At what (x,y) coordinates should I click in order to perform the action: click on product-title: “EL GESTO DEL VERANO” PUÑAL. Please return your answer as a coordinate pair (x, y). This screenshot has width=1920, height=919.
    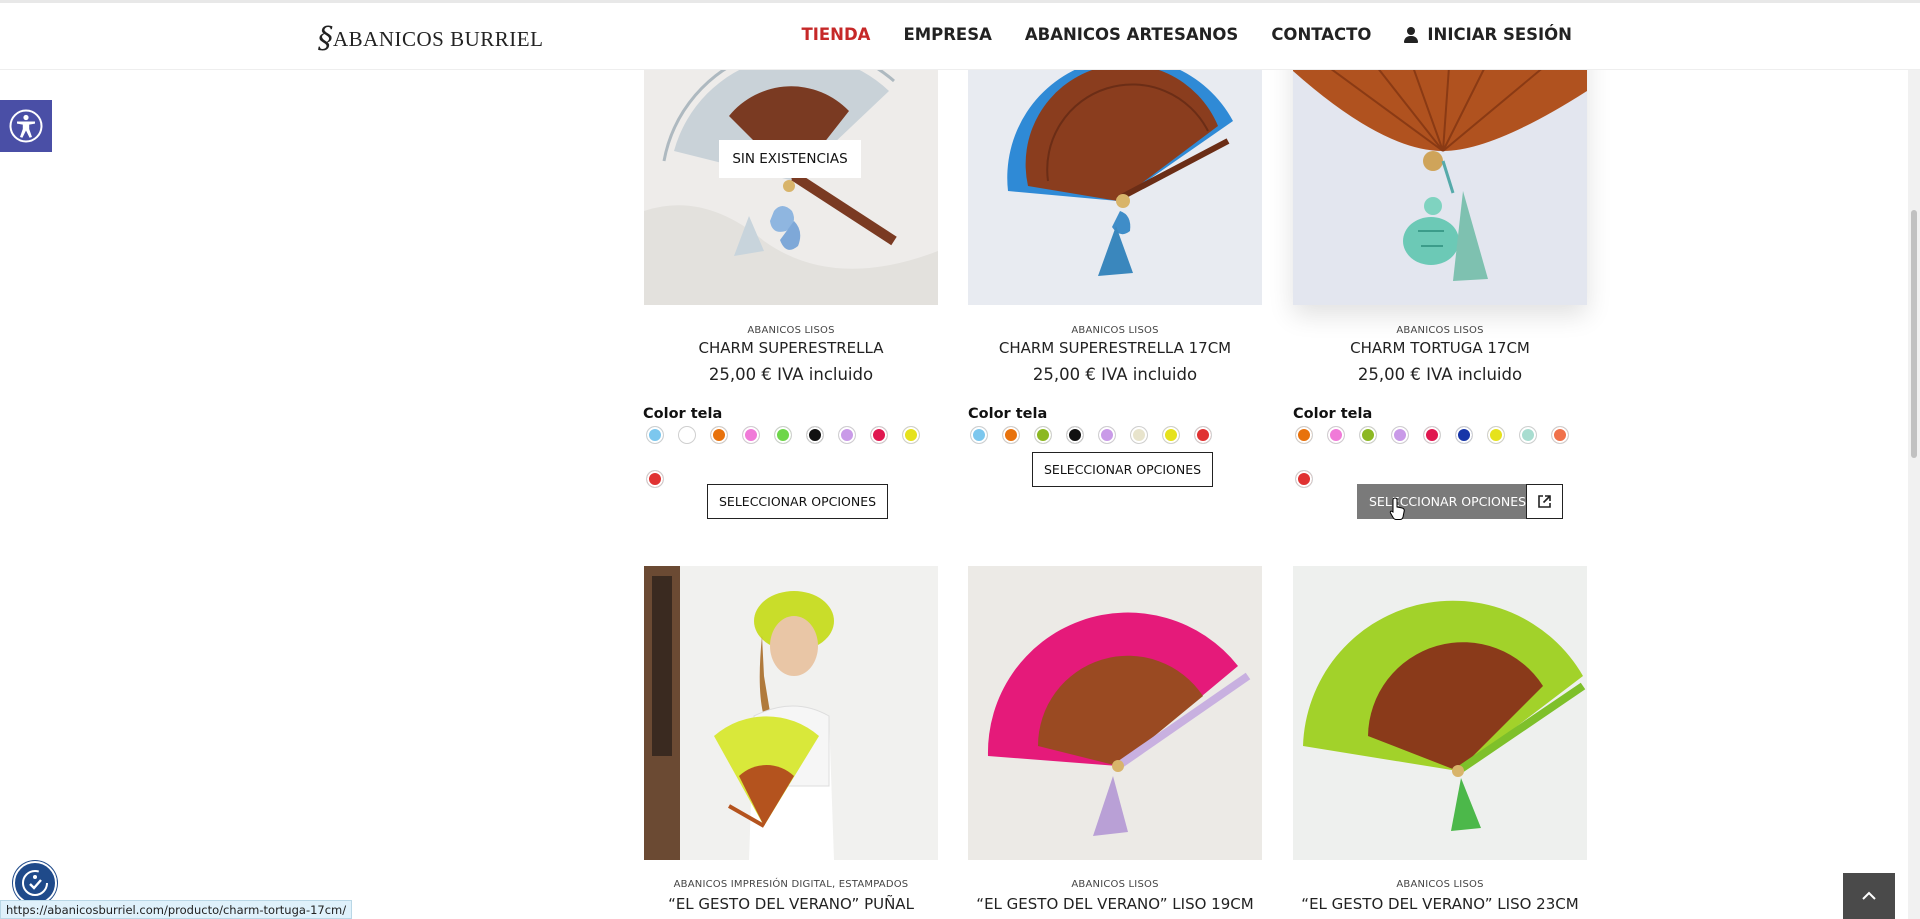
    Looking at the image, I should click on (791, 904).